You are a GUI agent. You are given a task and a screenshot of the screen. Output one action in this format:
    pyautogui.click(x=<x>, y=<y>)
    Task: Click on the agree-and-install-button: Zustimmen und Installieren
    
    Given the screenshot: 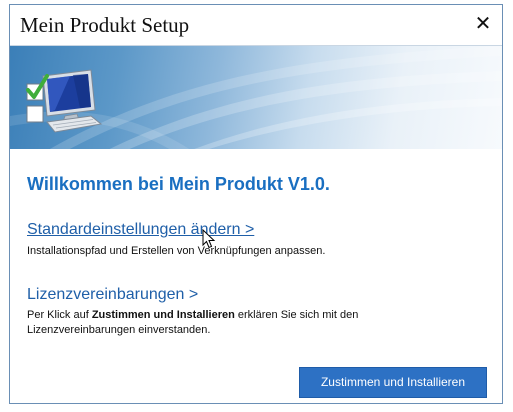 What is the action you would take?
    pyautogui.click(x=393, y=382)
    